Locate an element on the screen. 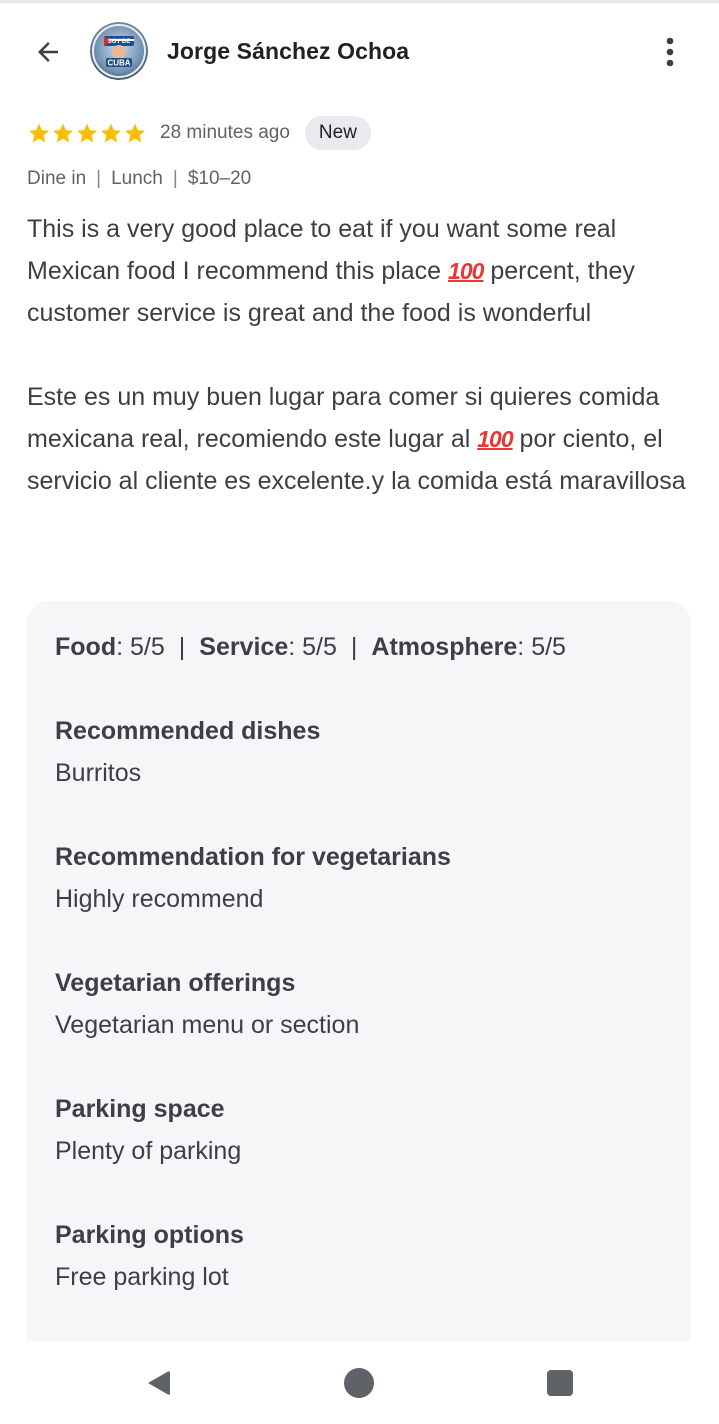 The image size is (719, 1424). circle-home-icon is located at coordinates (359, 1383).